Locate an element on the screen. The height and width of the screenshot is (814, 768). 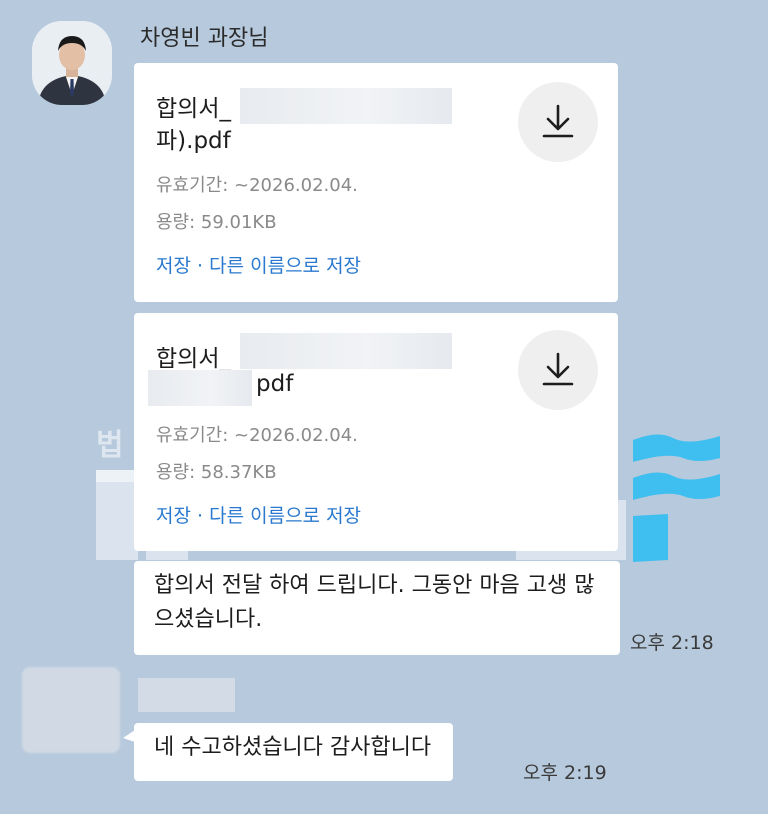
file-size: 용량: 58.37KB is located at coordinates (216, 472).